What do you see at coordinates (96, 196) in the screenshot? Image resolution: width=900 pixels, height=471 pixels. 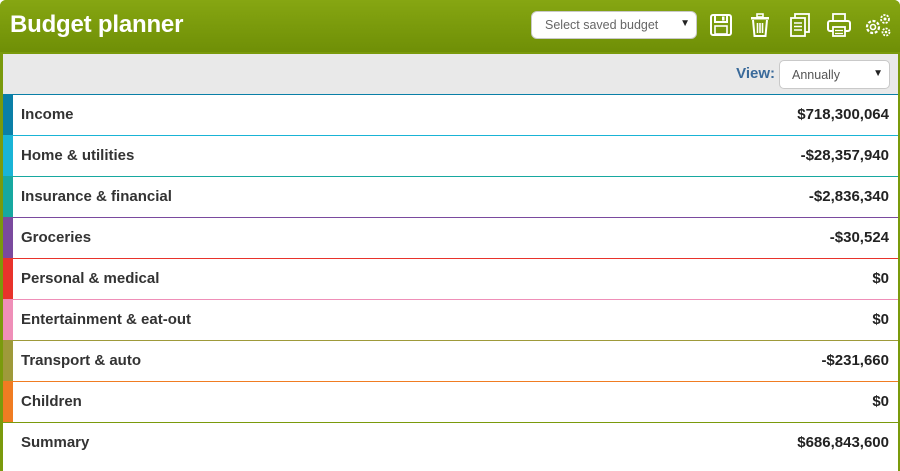 I see `category-label: Insurance & financial` at bounding box center [96, 196].